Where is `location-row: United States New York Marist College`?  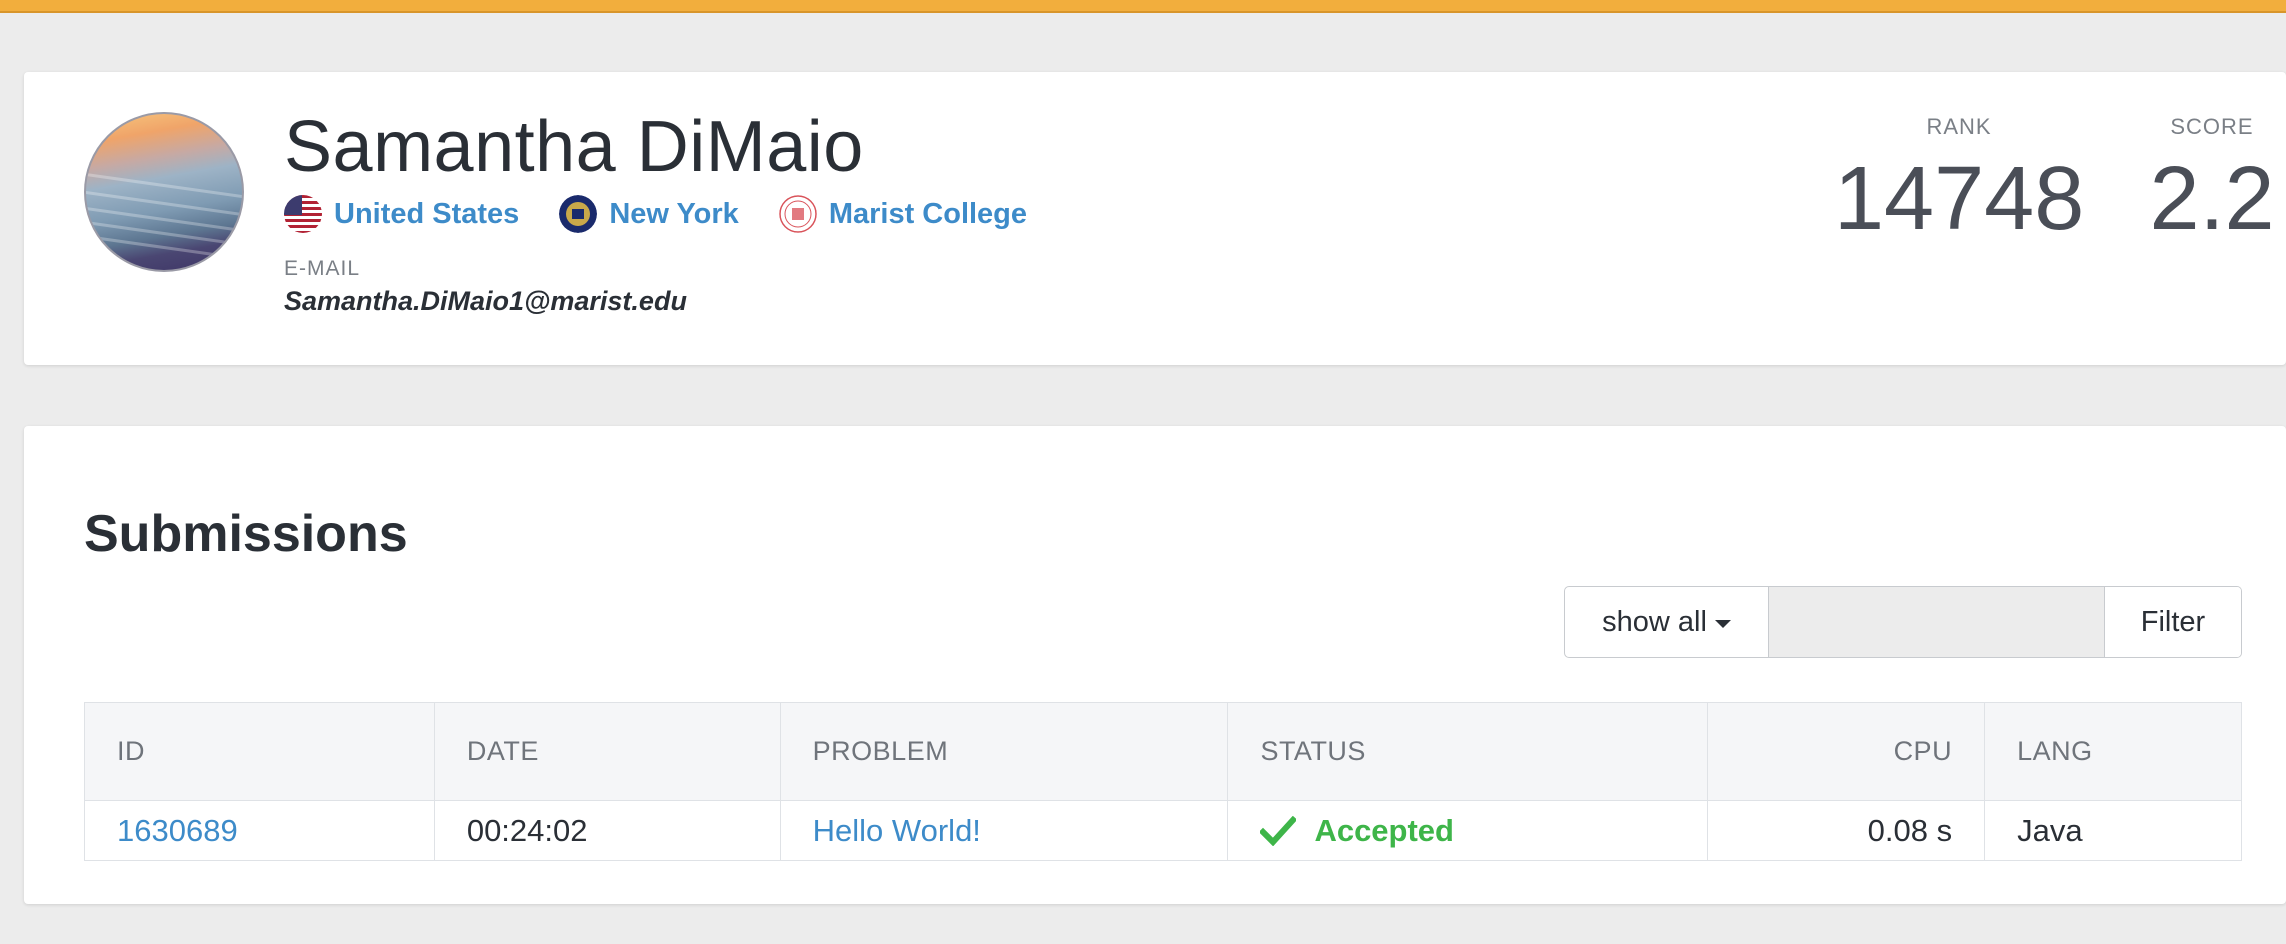 location-row: United States New York Marist College is located at coordinates (675, 214).